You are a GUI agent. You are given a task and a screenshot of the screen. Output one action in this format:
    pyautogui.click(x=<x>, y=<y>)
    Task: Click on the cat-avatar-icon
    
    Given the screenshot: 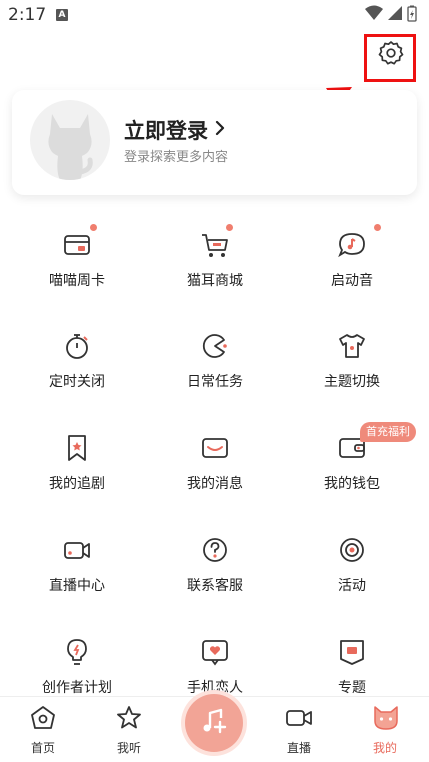 What is the action you would take?
    pyautogui.click(x=70, y=147)
    